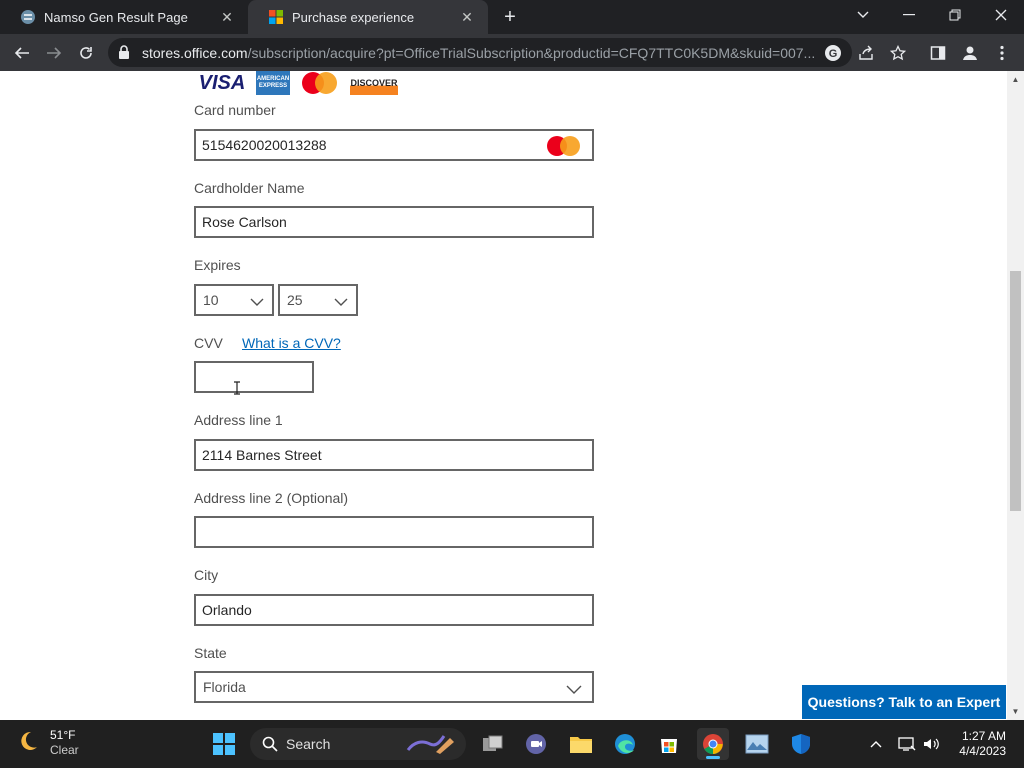 The height and width of the screenshot is (768, 1024). Describe the element at coordinates (955, 15) in the screenshot. I see `restore-icon` at that location.